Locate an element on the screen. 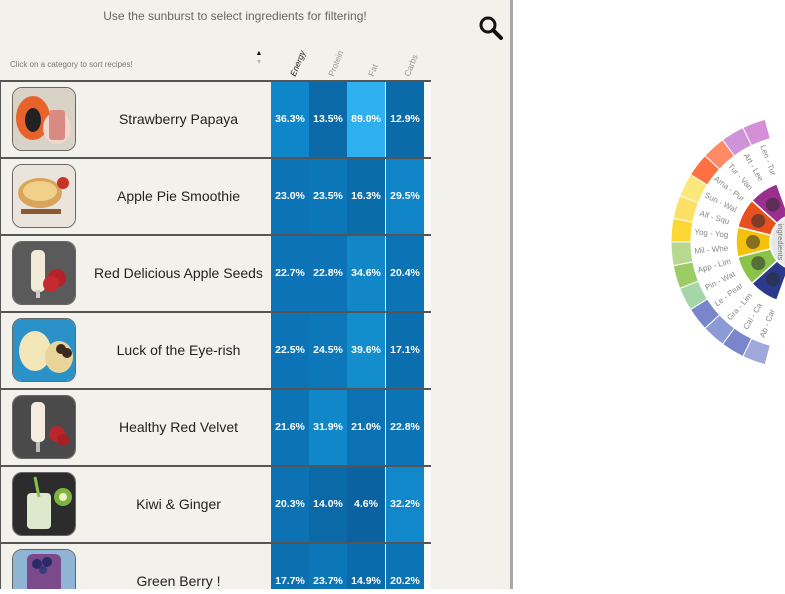 The height and width of the screenshot is (594, 785). recipe-row: Strawberry Papaya 36.3% 13.5% 89.0% 12.9% is located at coordinates (215, 118).